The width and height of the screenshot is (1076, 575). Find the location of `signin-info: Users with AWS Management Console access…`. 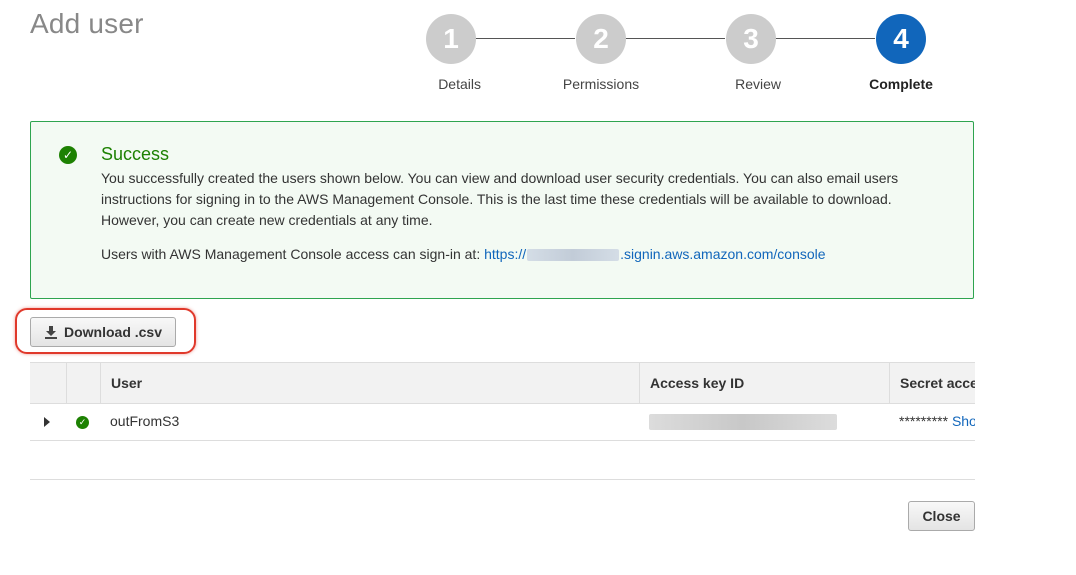

signin-info: Users with AWS Management Console access… is located at coordinates (463, 254).